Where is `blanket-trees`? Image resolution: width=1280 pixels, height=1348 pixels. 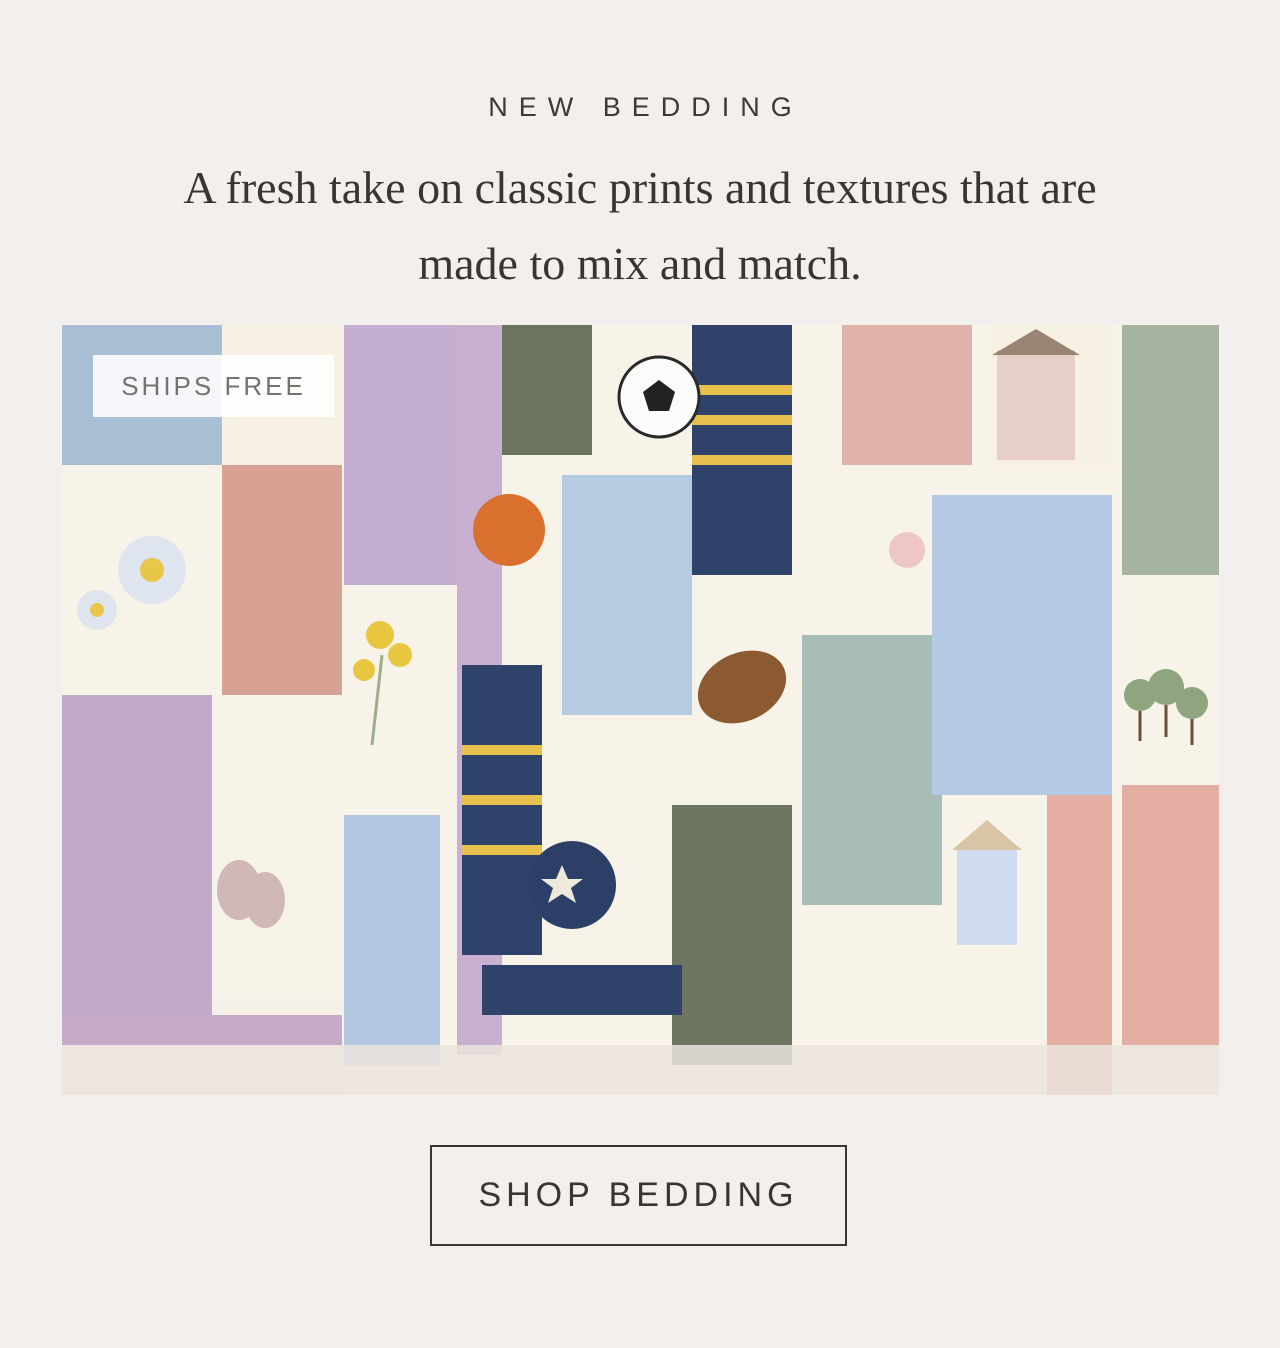
blanket-trees is located at coordinates (1165, 710).